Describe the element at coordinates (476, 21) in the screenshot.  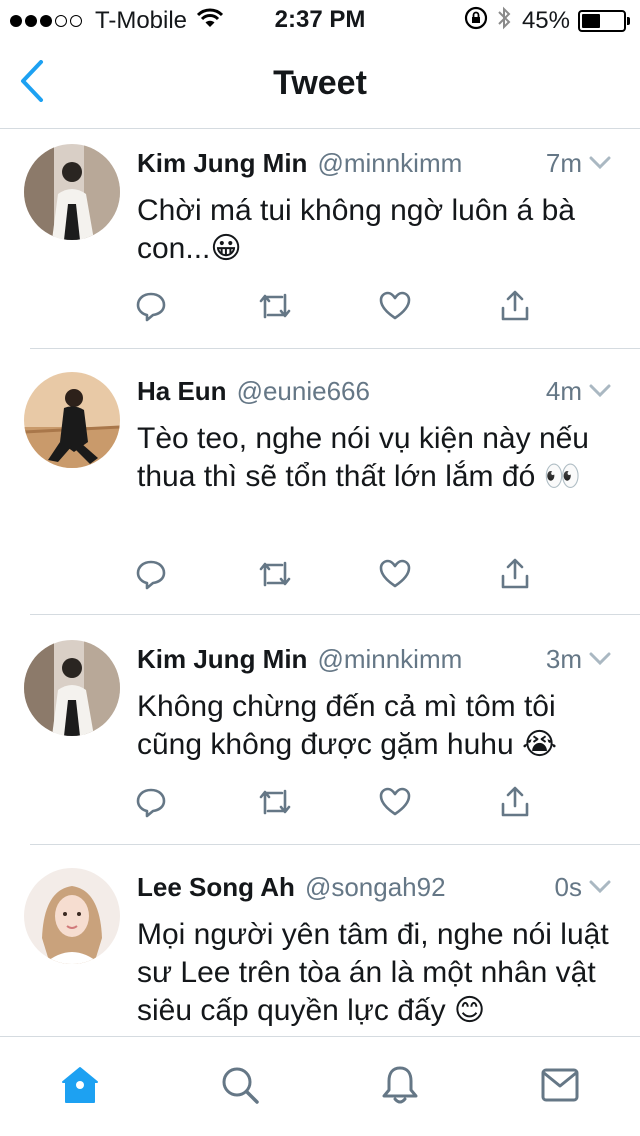
I see `rotation-lock-icon` at that location.